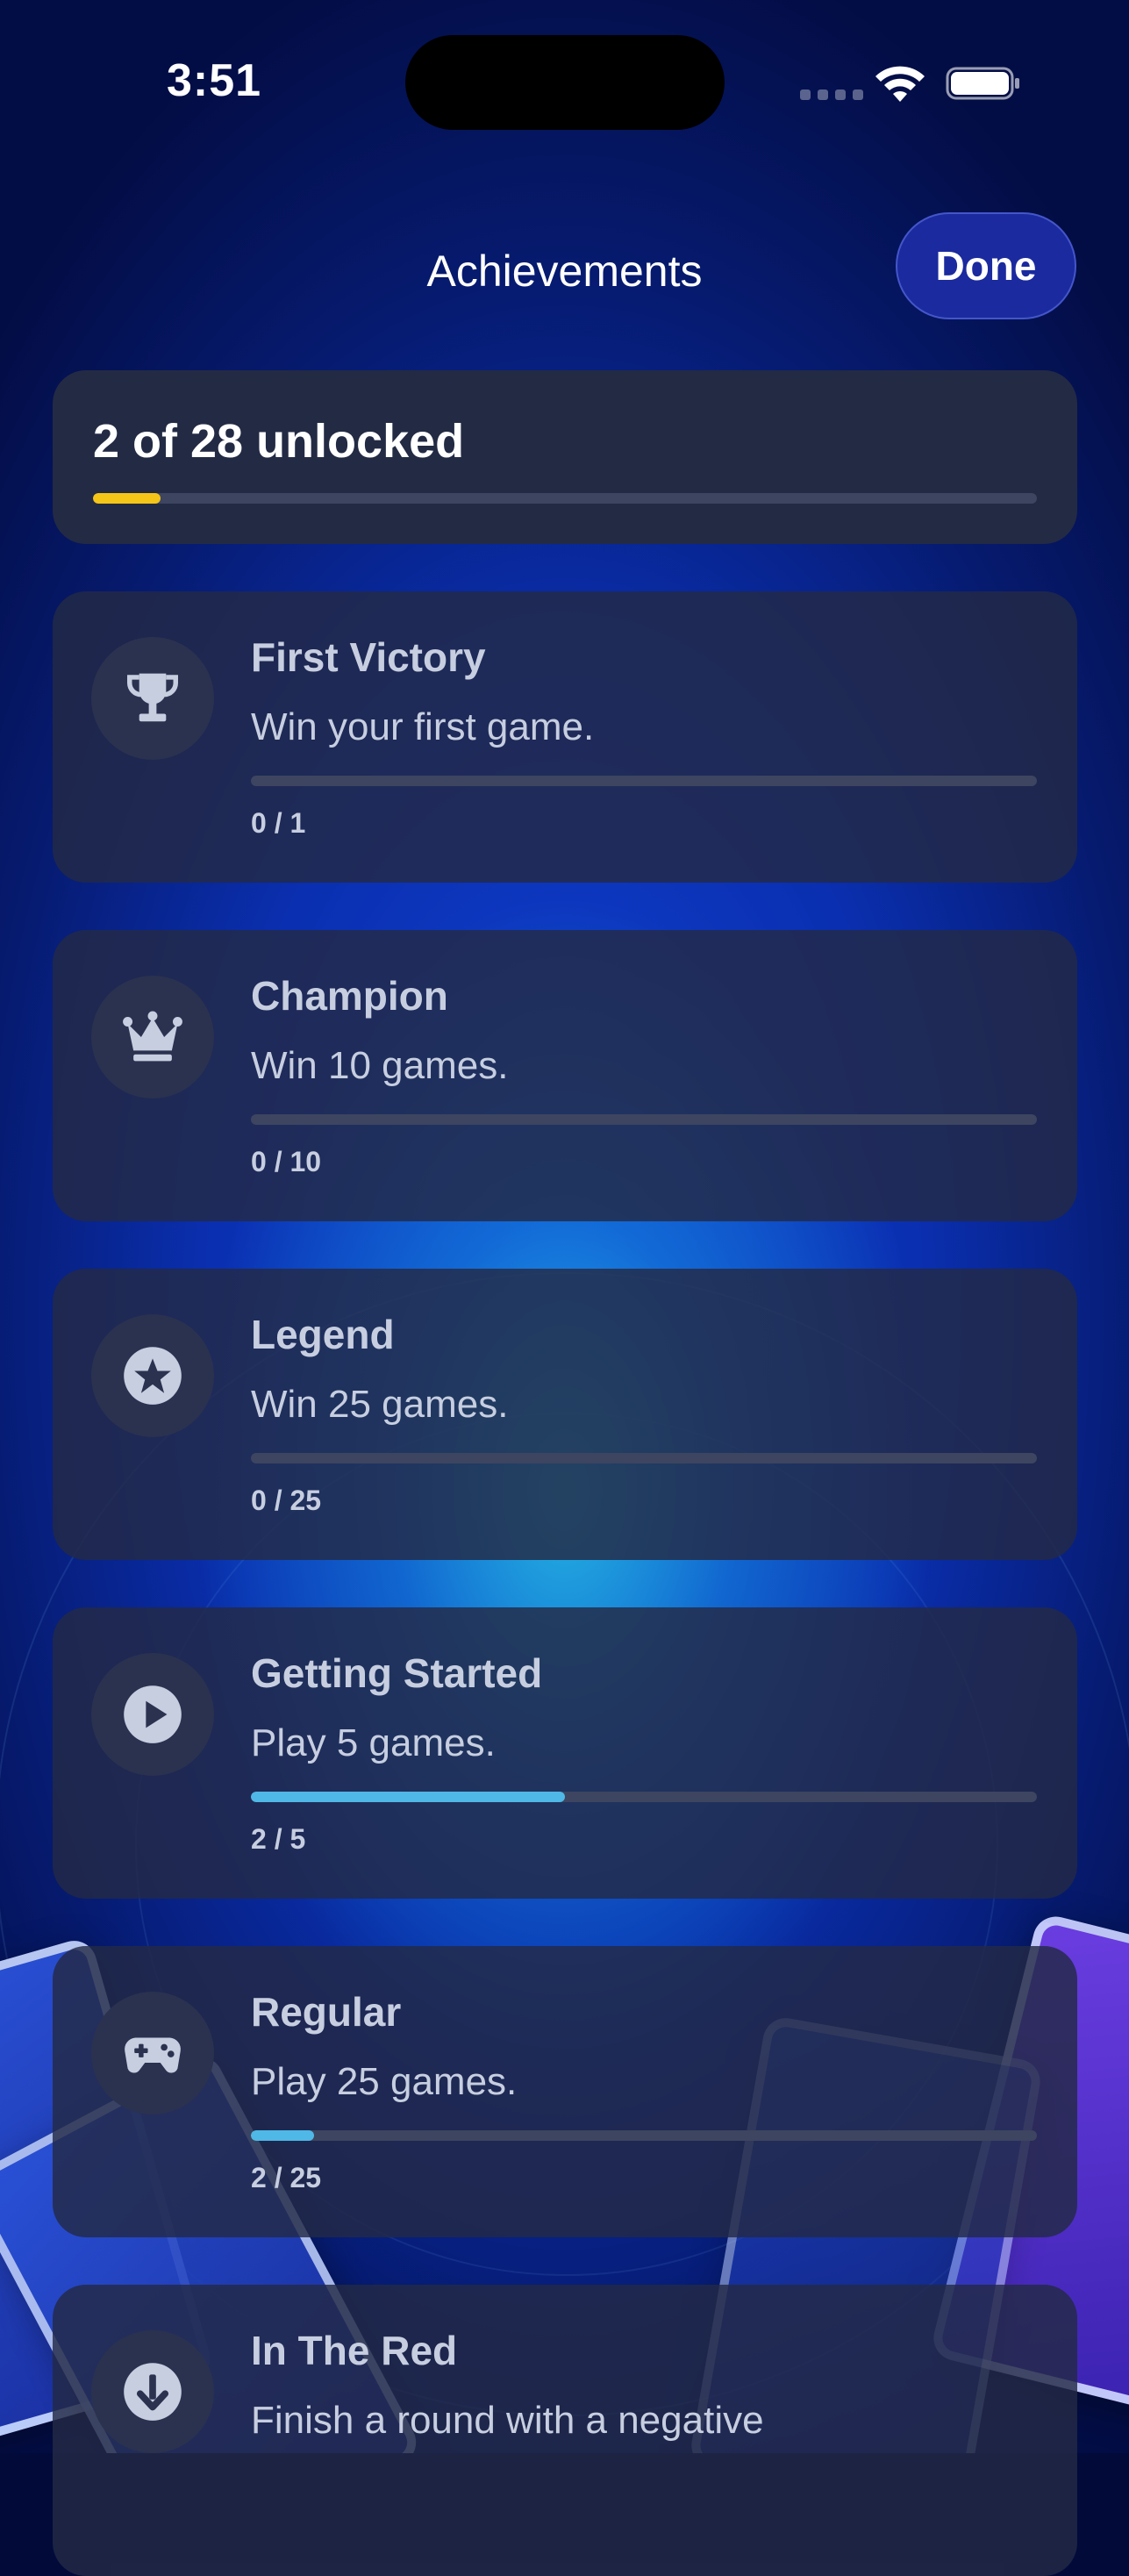 This screenshot has width=1129, height=2576. What do you see at coordinates (565, 498) in the screenshot?
I see `unlocked-progress-bar` at bounding box center [565, 498].